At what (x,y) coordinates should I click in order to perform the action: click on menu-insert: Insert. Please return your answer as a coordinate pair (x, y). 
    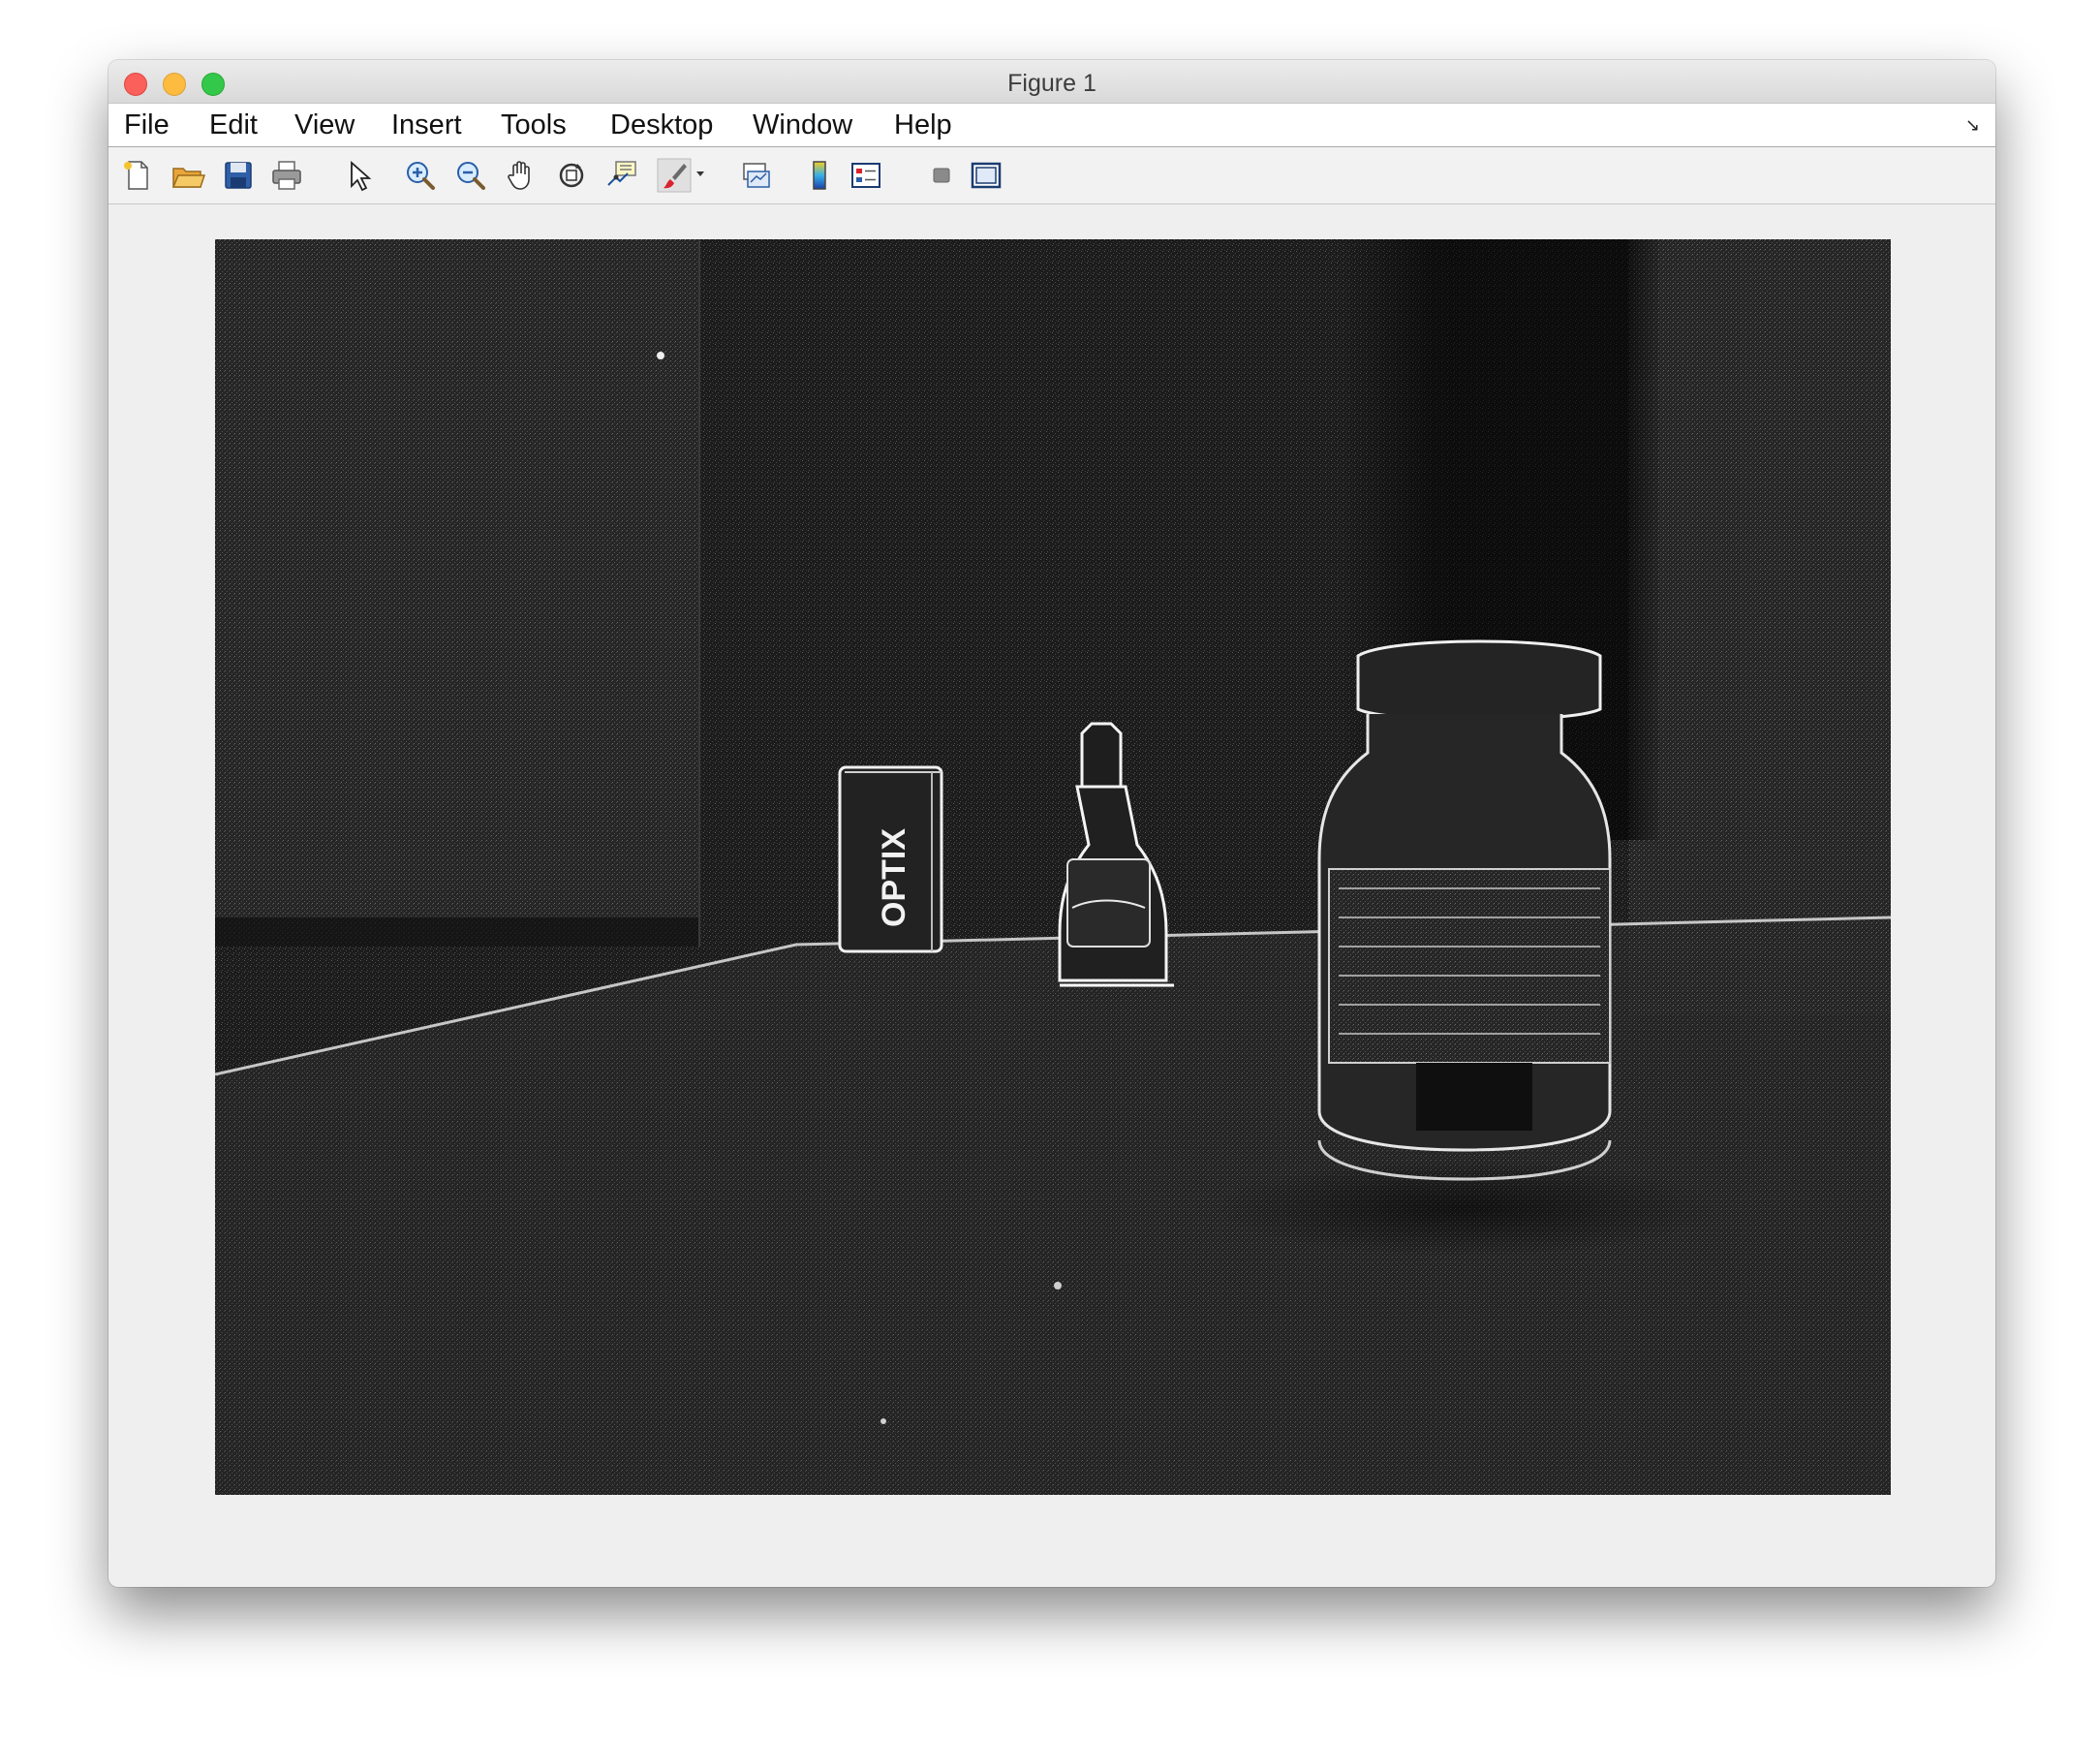
    Looking at the image, I should click on (426, 125).